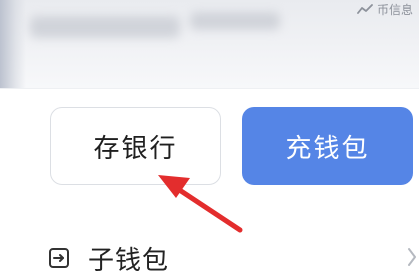 The height and width of the screenshot is (280, 419). I want to click on section-divider, so click(209, 88).